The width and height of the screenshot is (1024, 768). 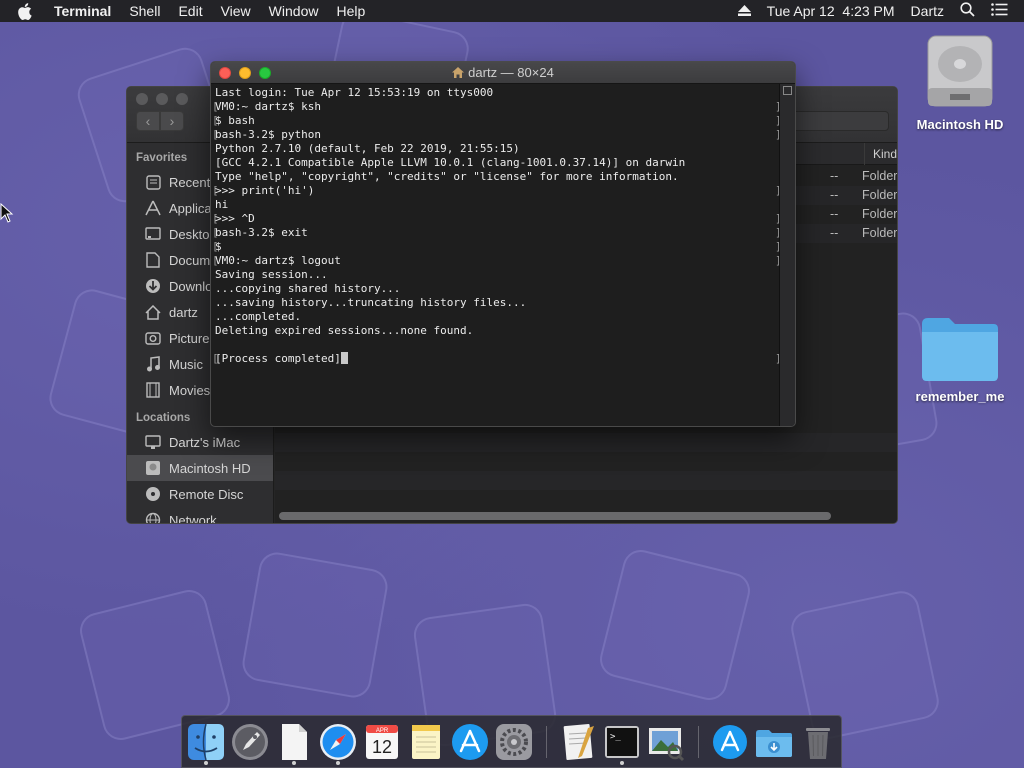 I want to click on system-preferences-icon, so click(x=514, y=742).